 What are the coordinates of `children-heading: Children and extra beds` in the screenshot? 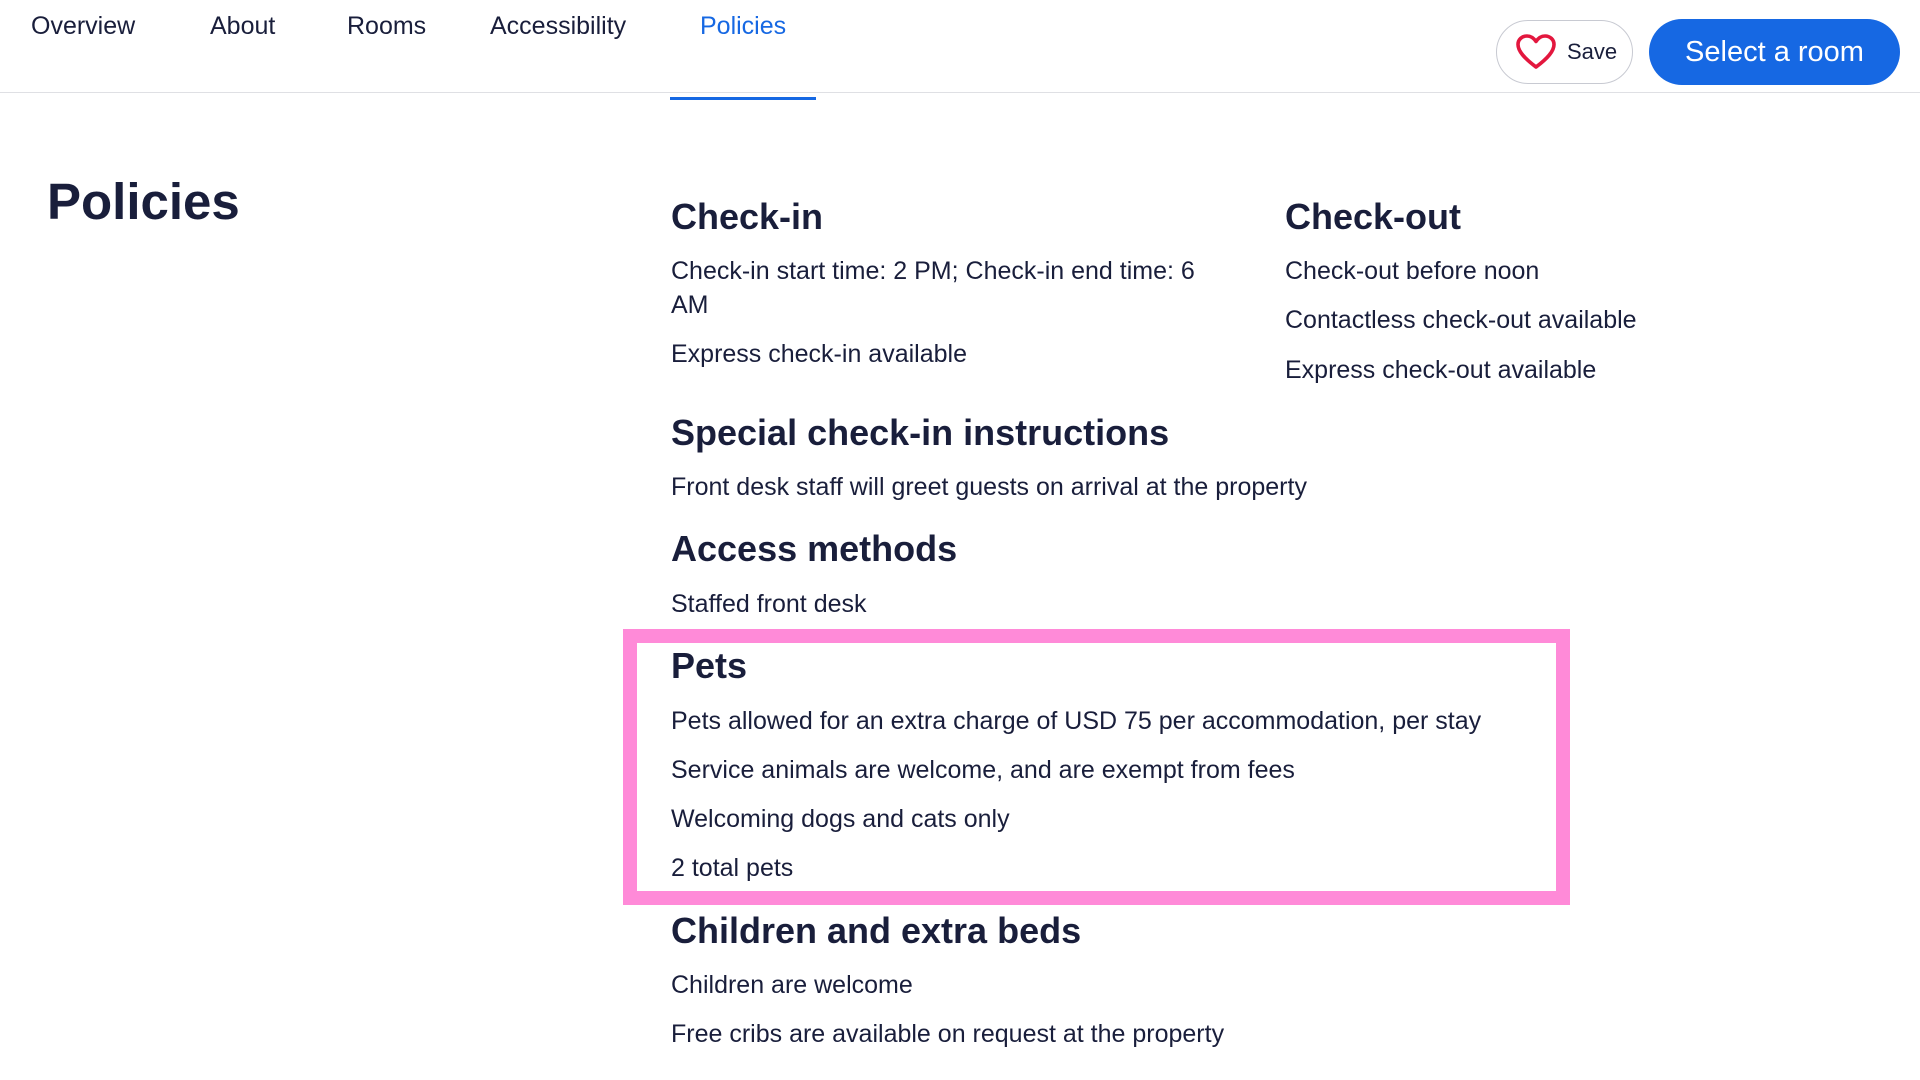 It's located at (876, 930).